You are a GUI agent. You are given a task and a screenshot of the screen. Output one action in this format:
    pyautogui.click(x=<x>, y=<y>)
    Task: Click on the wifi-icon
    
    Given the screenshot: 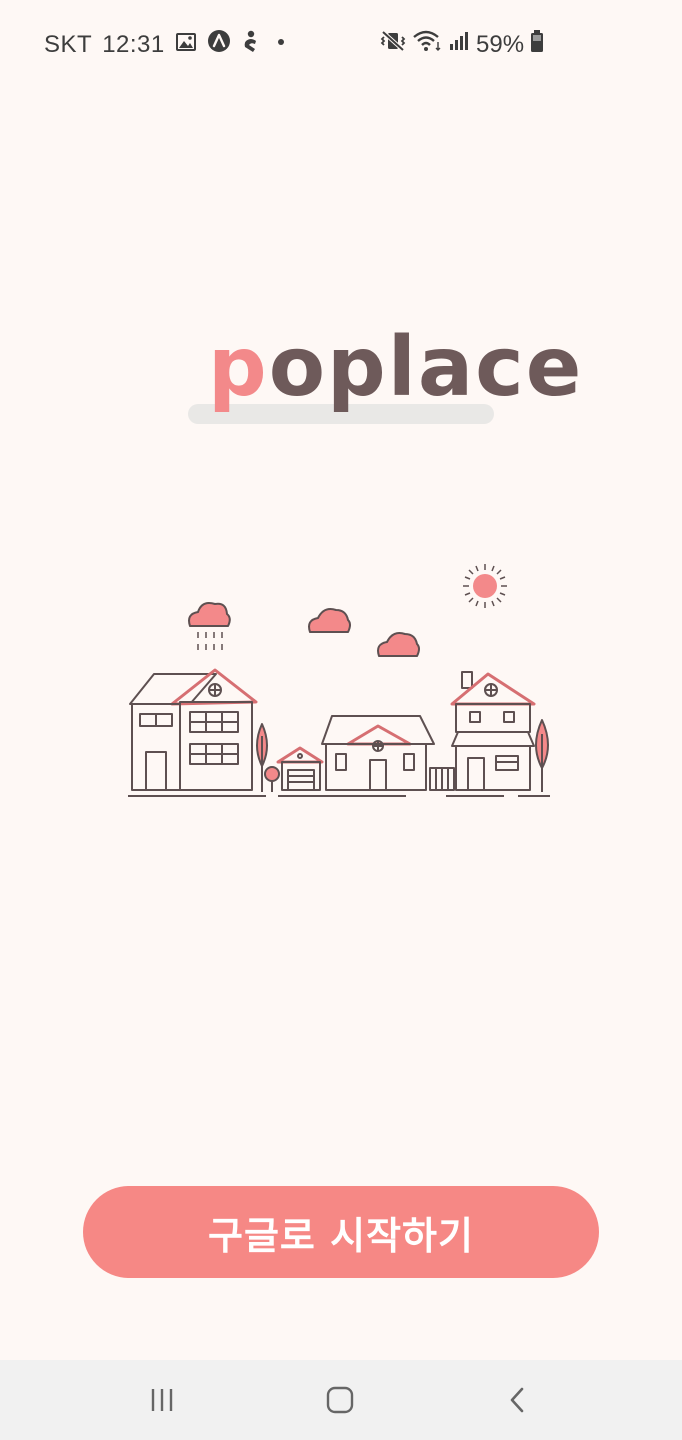 What is the action you would take?
    pyautogui.click(x=427, y=44)
    